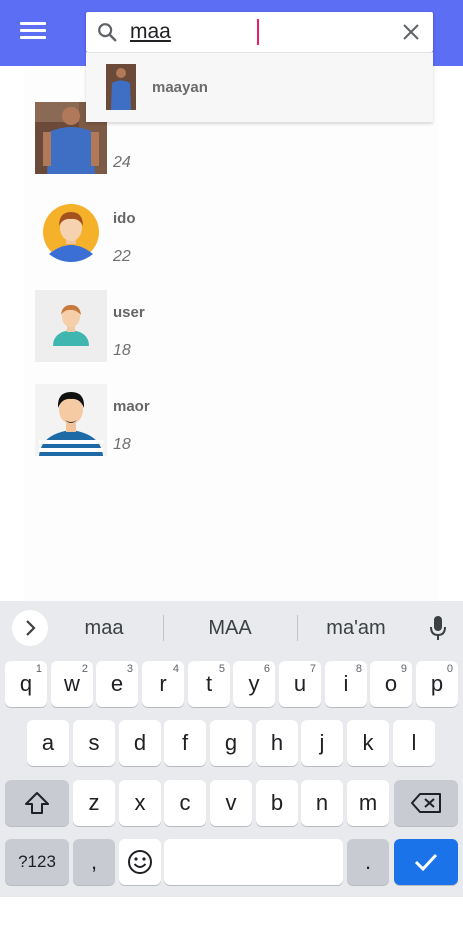 The width and height of the screenshot is (463, 952). Describe the element at coordinates (215, 420) in the screenshot. I see `list-item: maor 18` at that location.